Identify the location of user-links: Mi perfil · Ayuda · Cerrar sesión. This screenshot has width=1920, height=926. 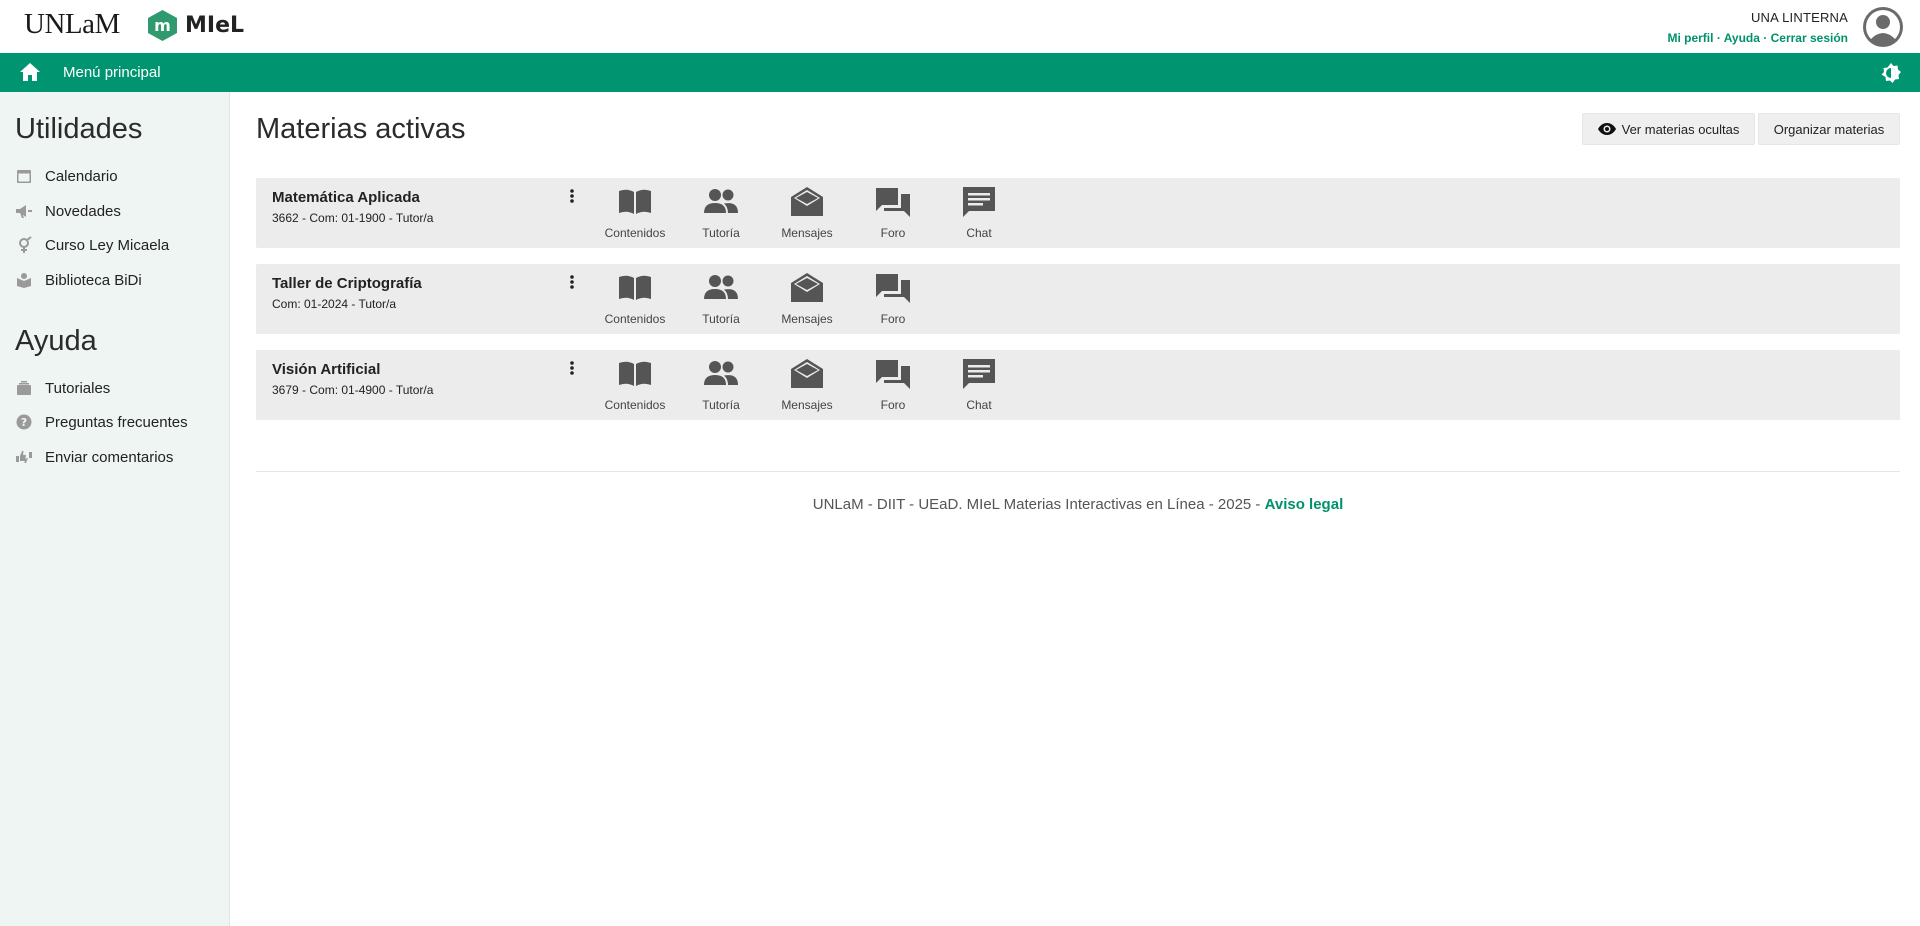
(1757, 38).